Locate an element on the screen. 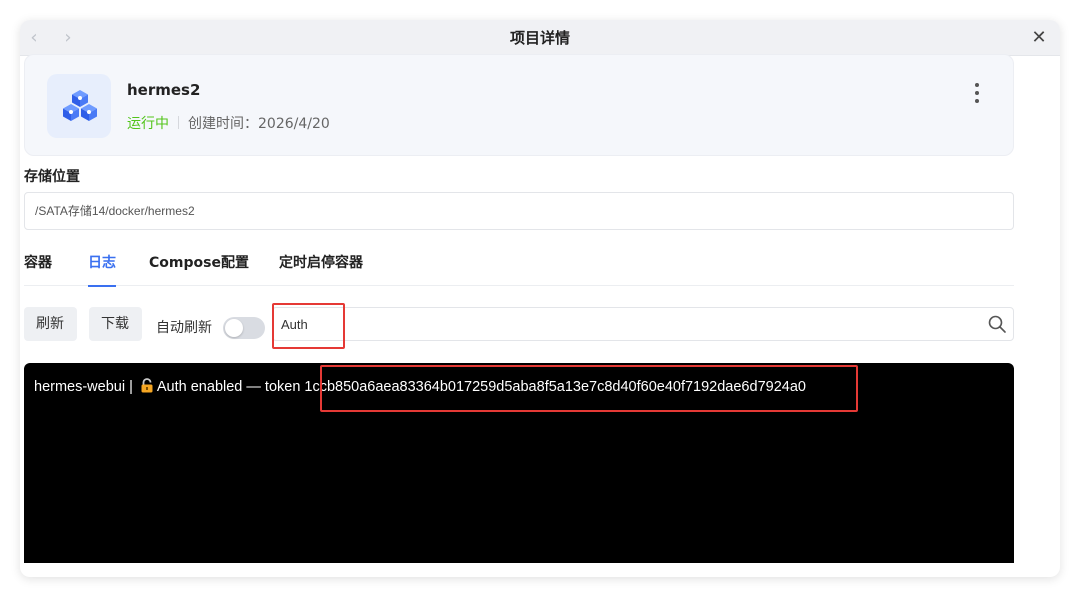  lock-icon is located at coordinates (147, 385).